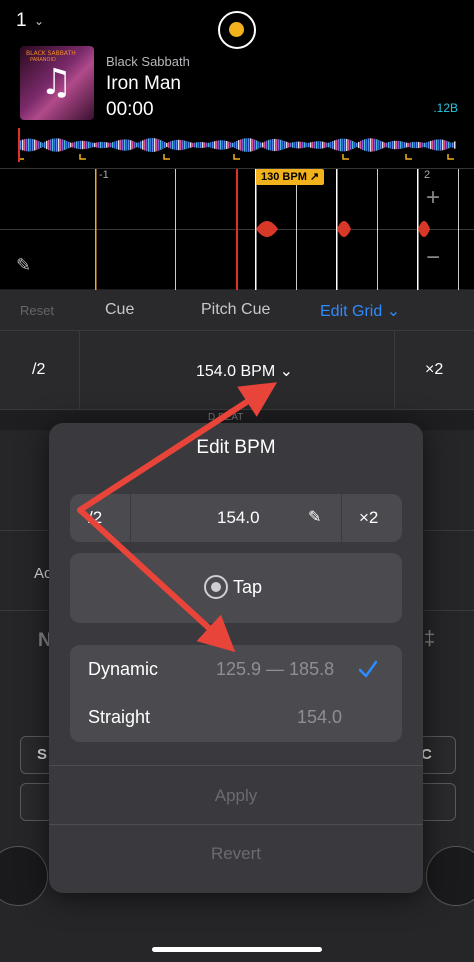 This screenshot has height=962, width=474. Describe the element at coordinates (237, 949) in the screenshot. I see `home-indicator` at that location.